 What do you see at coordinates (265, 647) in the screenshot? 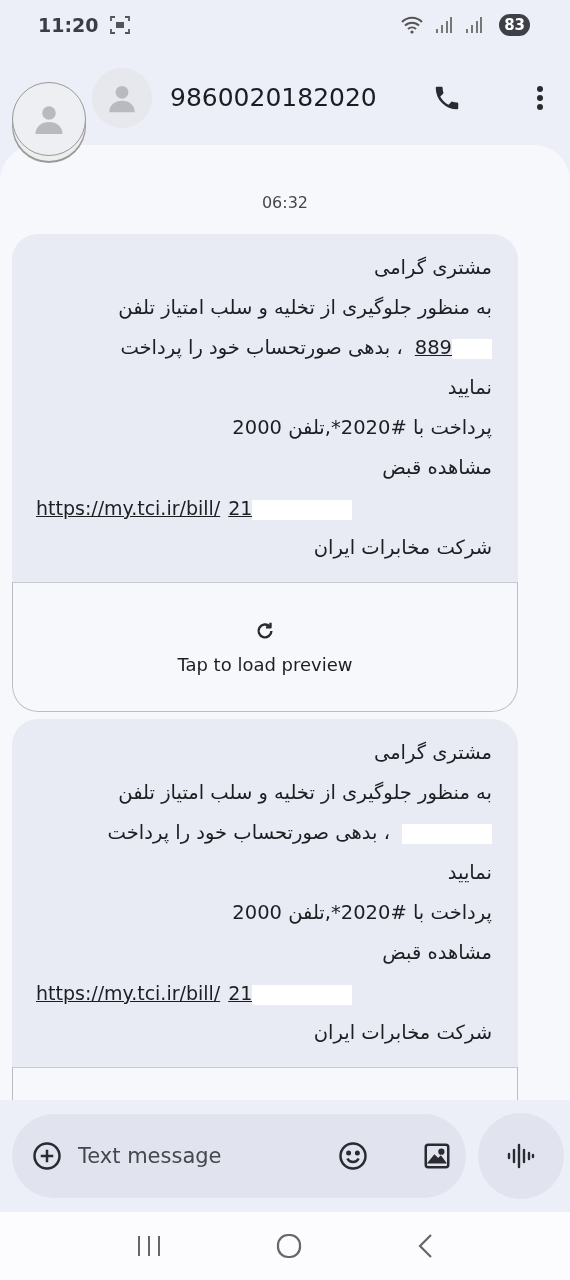
I see `link-preview-card: Tap to load preview` at bounding box center [265, 647].